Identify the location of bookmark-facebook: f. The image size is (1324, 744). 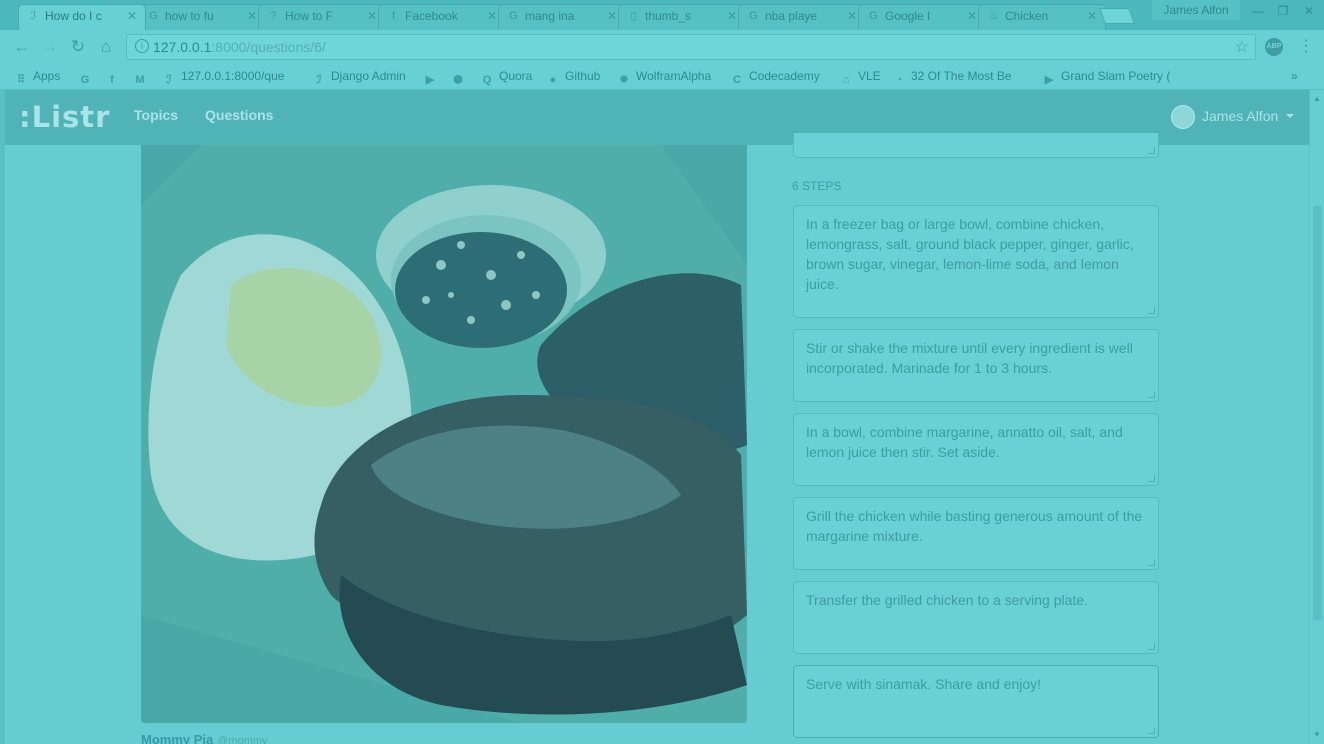
(114, 77).